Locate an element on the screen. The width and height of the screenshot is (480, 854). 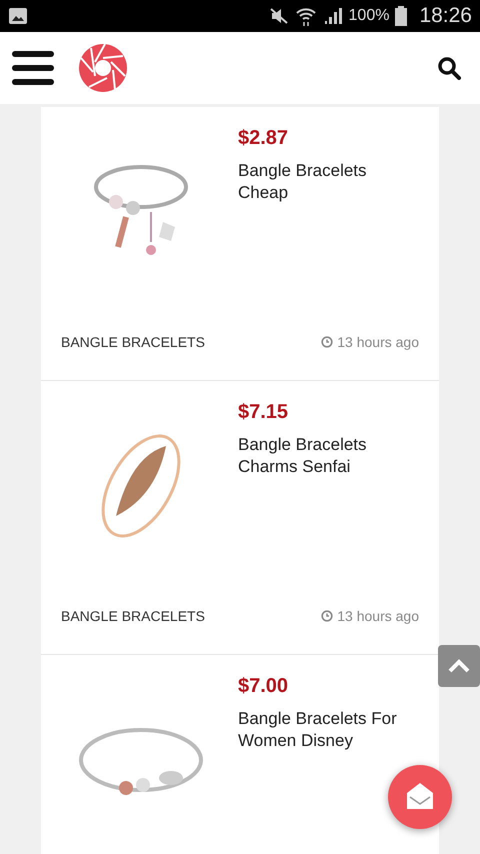
scroll-top-button is located at coordinates (459, 666).